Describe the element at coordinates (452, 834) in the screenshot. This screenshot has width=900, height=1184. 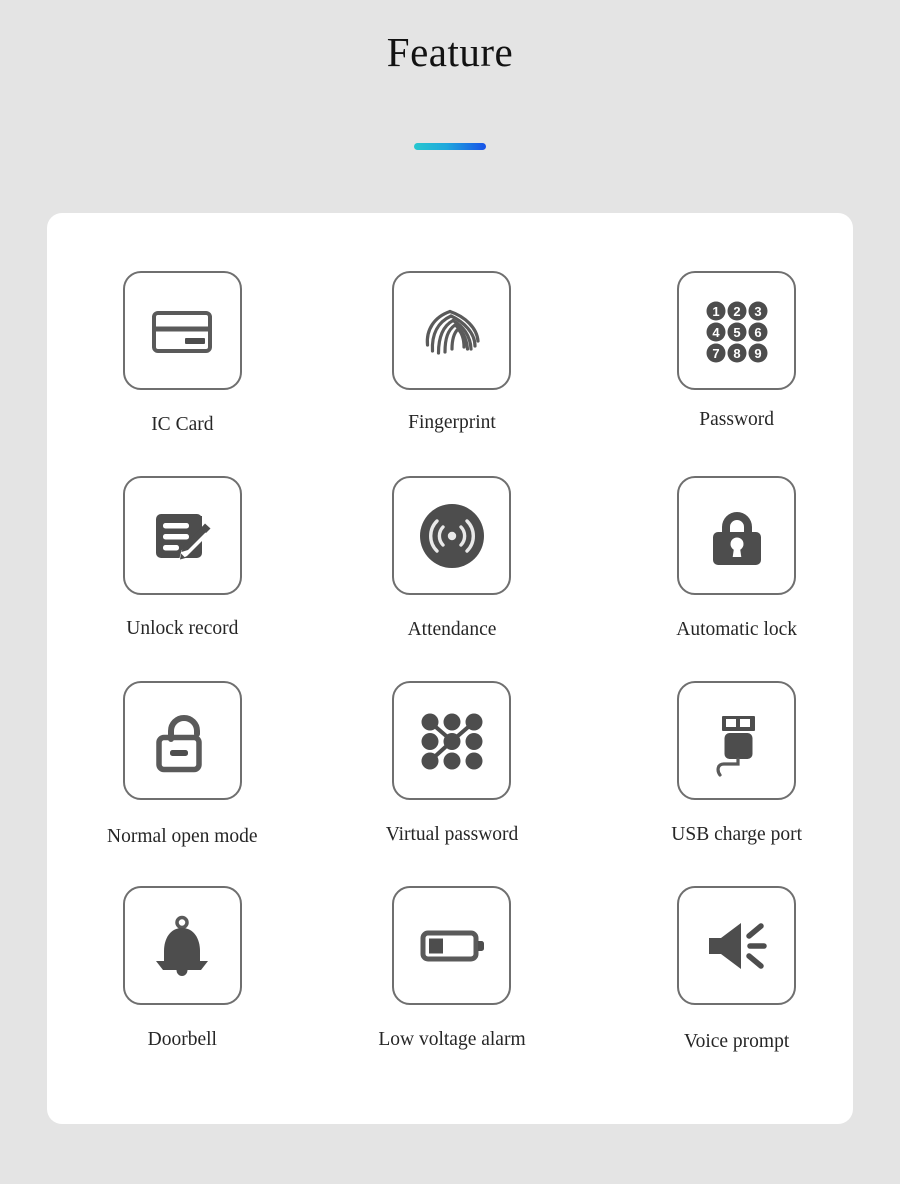
I see `feature-label: Virtual password` at that location.